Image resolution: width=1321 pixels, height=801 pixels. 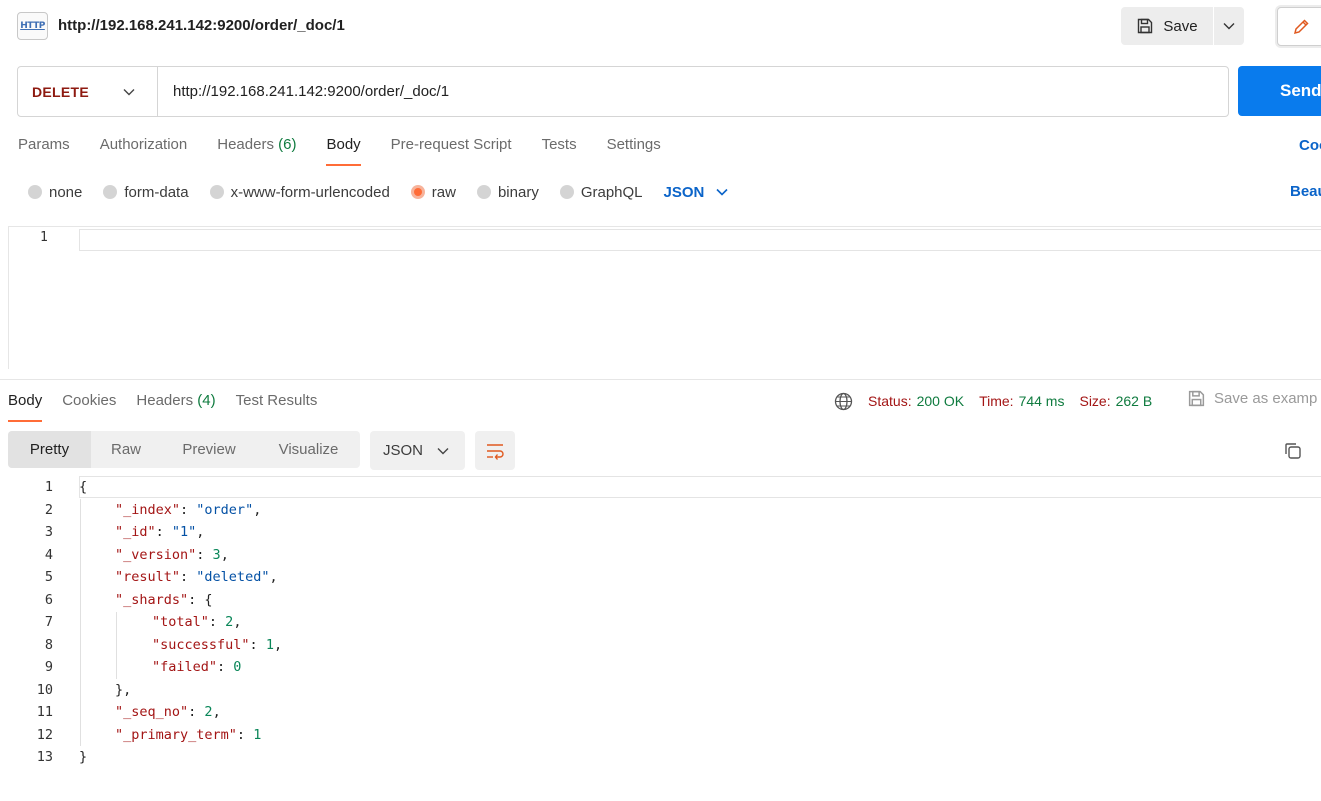 I want to click on tab-tests: Tests, so click(x=559, y=151).